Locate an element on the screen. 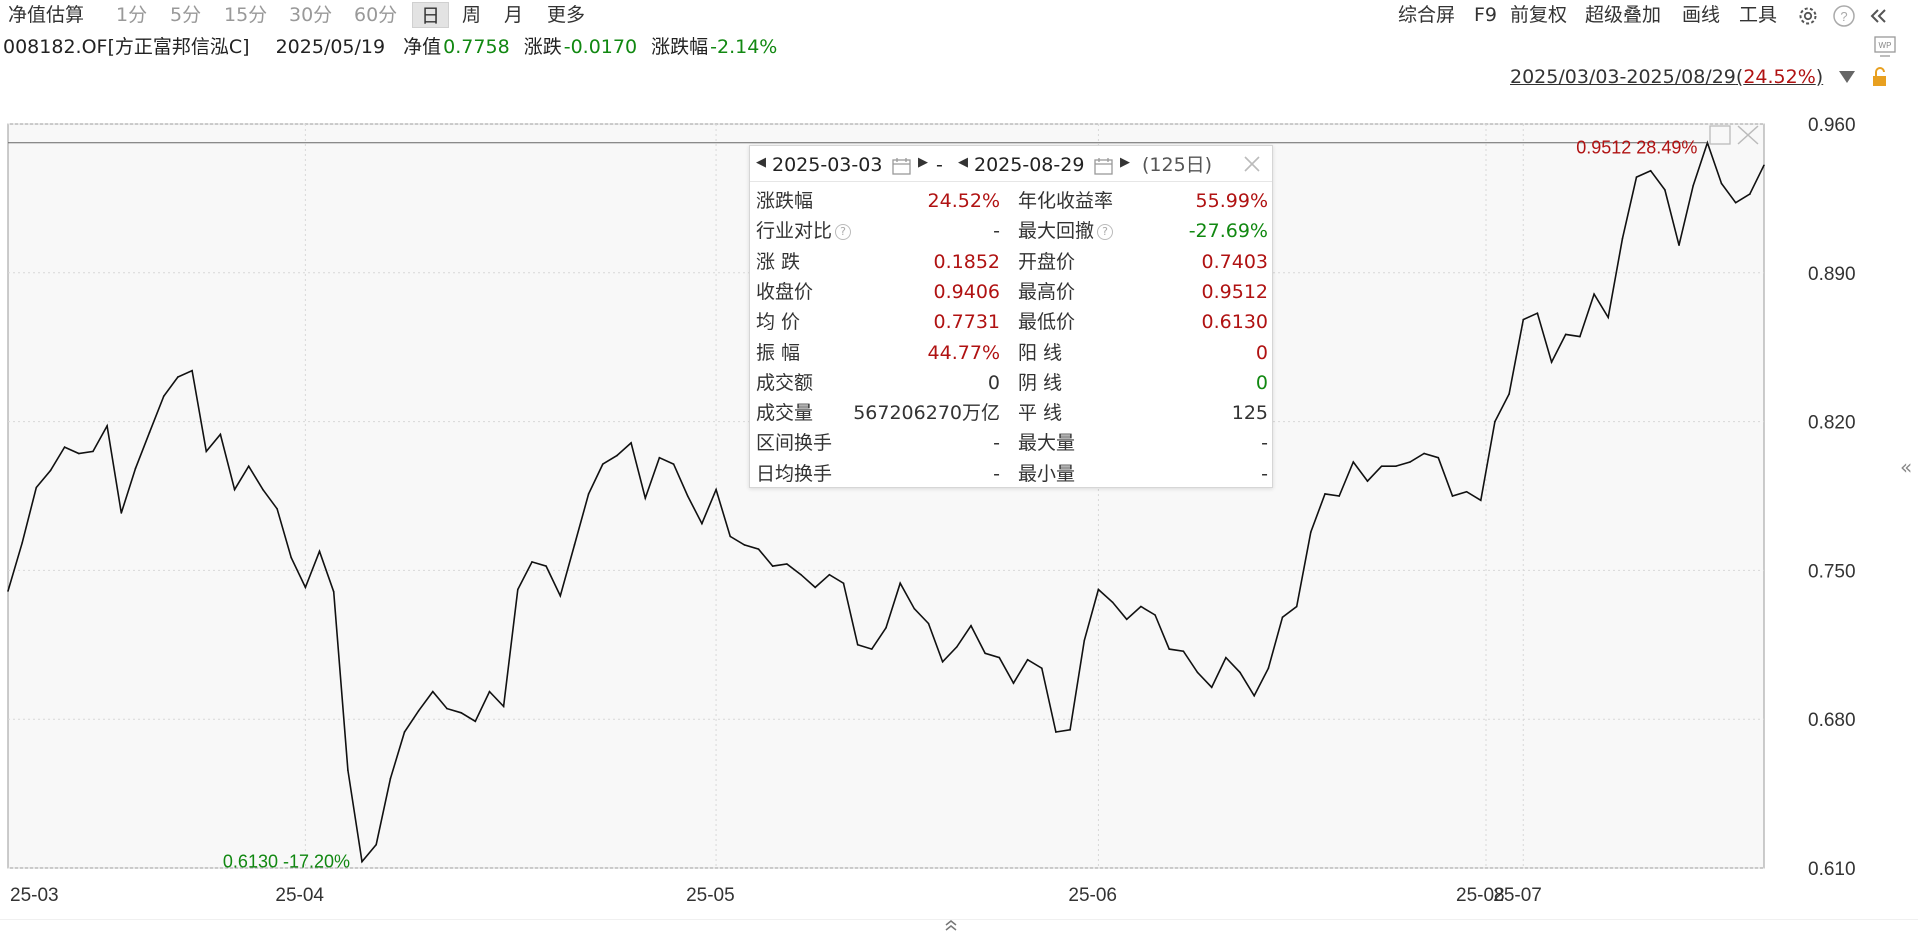  end-date: 2025-08-29 is located at coordinates (1029, 165).